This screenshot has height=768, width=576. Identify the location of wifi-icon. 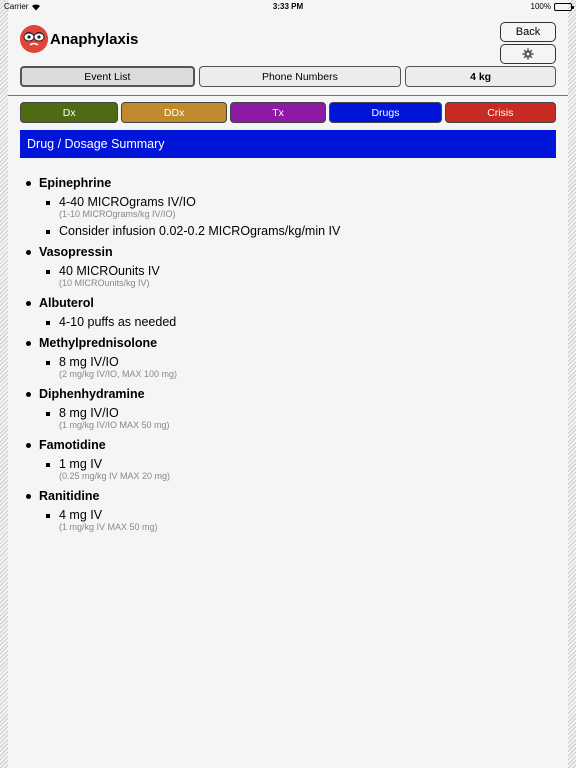
(36, 7).